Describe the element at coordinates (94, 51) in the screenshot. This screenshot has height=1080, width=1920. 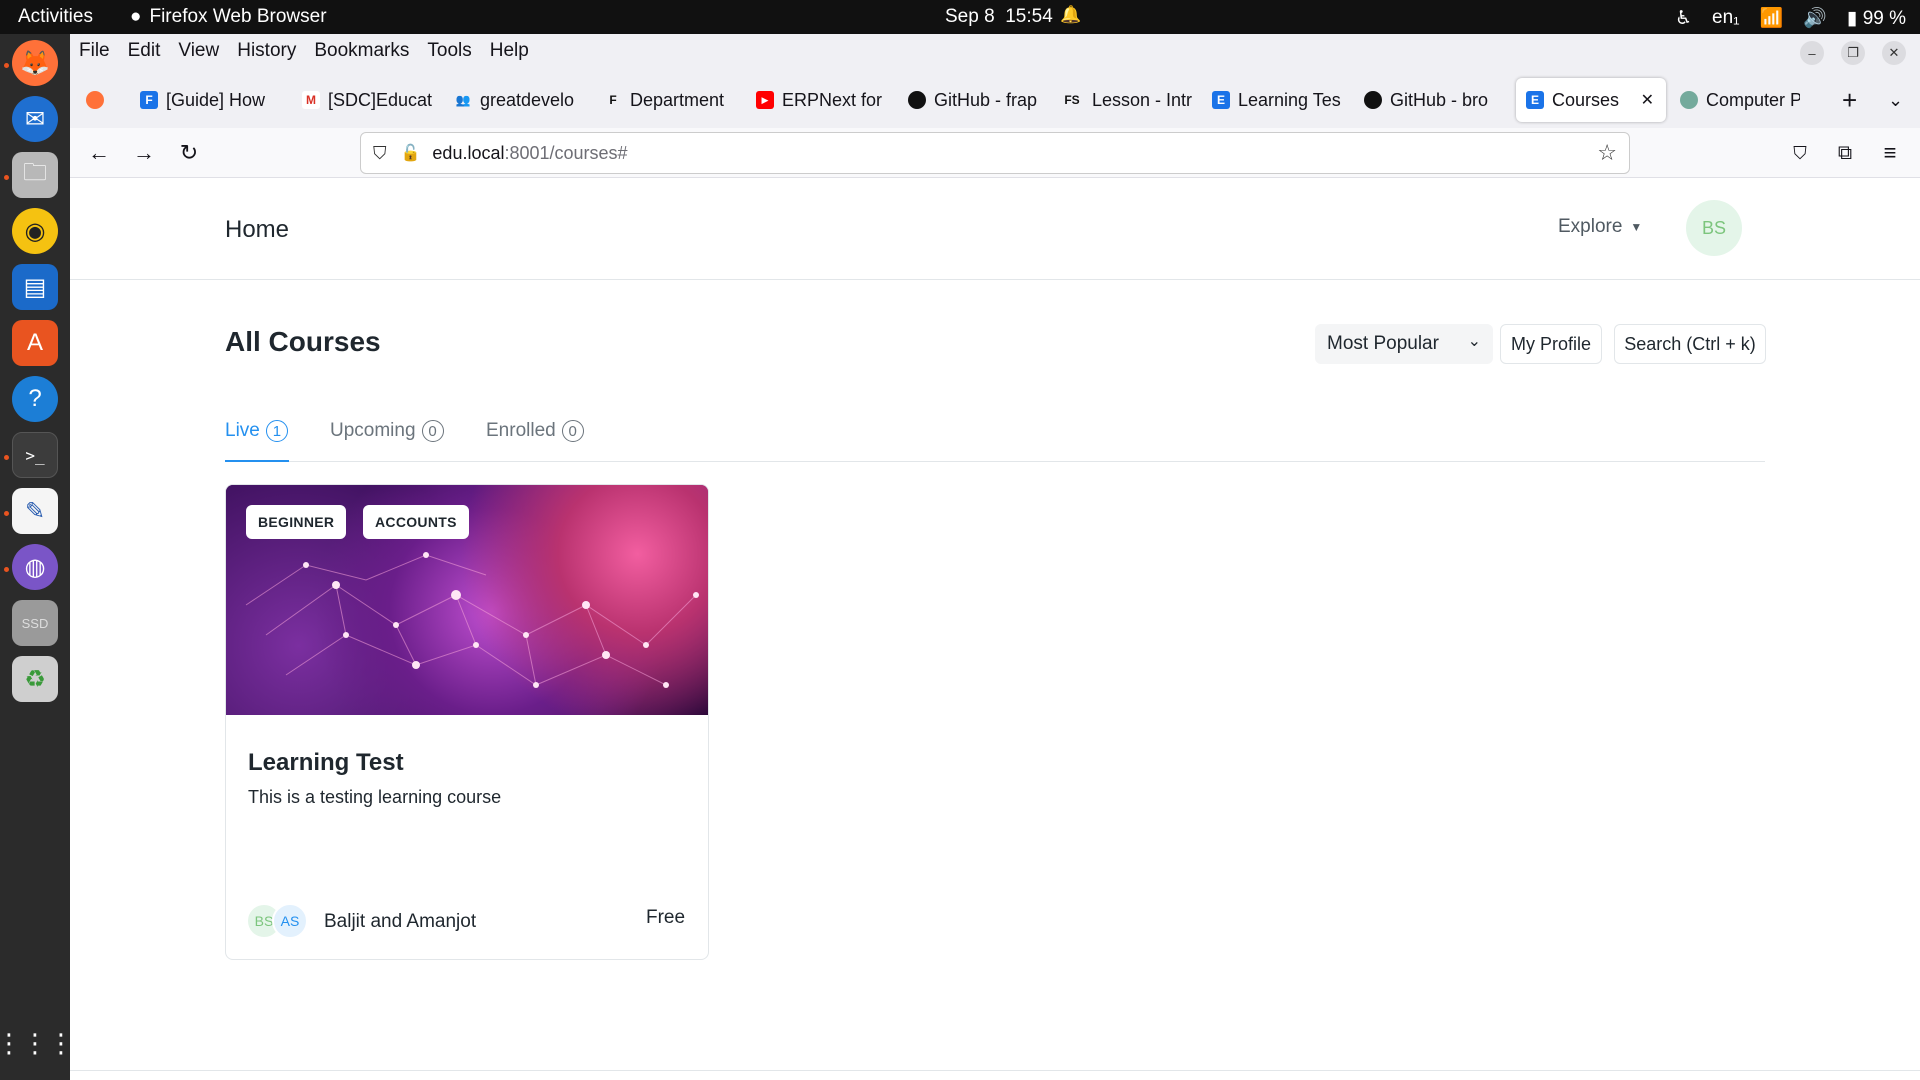
I see `menu-file: File` at that location.